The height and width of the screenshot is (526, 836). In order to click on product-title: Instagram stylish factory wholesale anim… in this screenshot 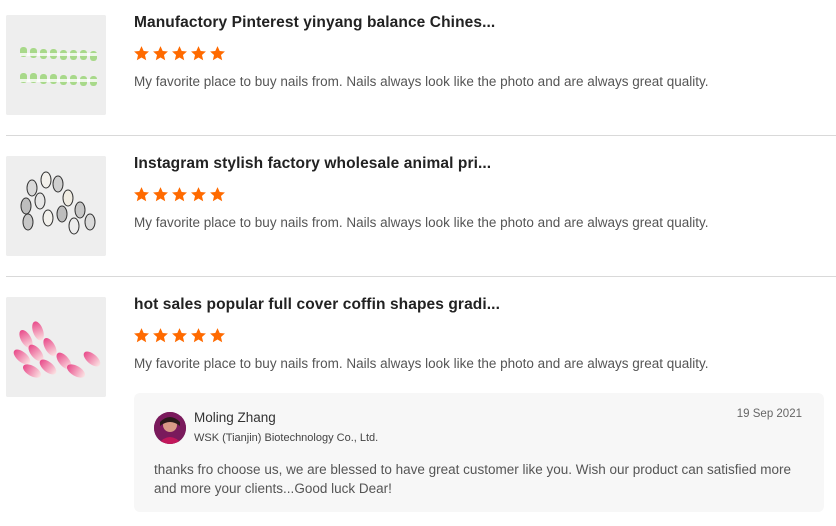, I will do `click(312, 164)`.